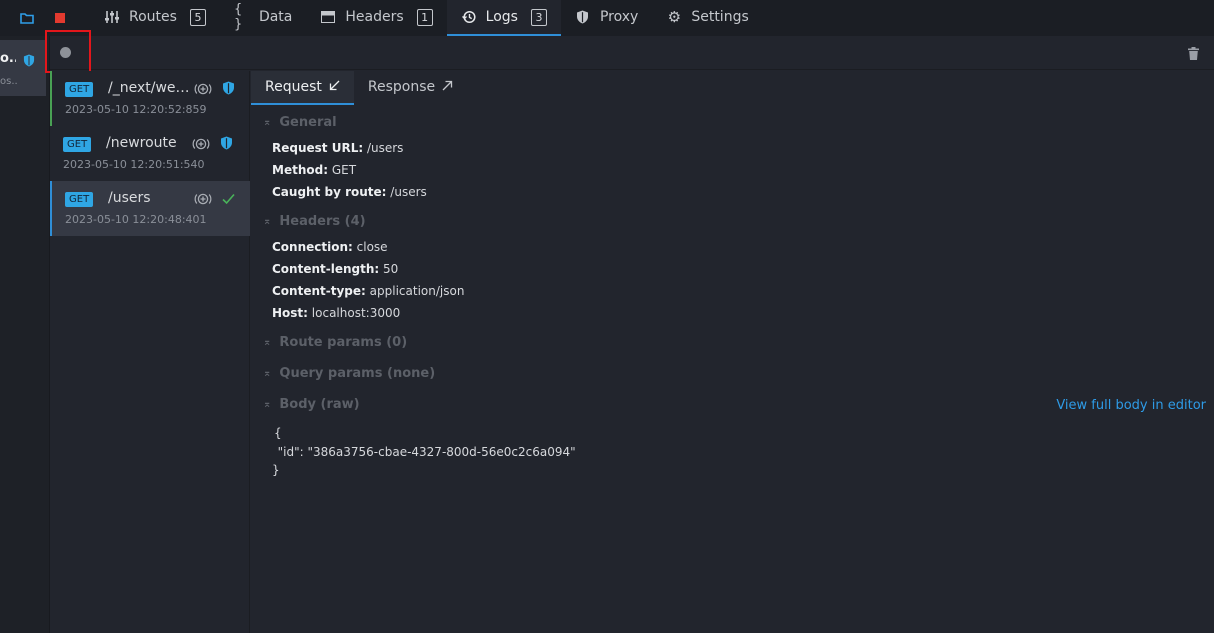 Image resolution: width=1214 pixels, height=633 pixels. What do you see at coordinates (1131, 405) in the screenshot?
I see `view-full-body-link: View full body in editor` at bounding box center [1131, 405].